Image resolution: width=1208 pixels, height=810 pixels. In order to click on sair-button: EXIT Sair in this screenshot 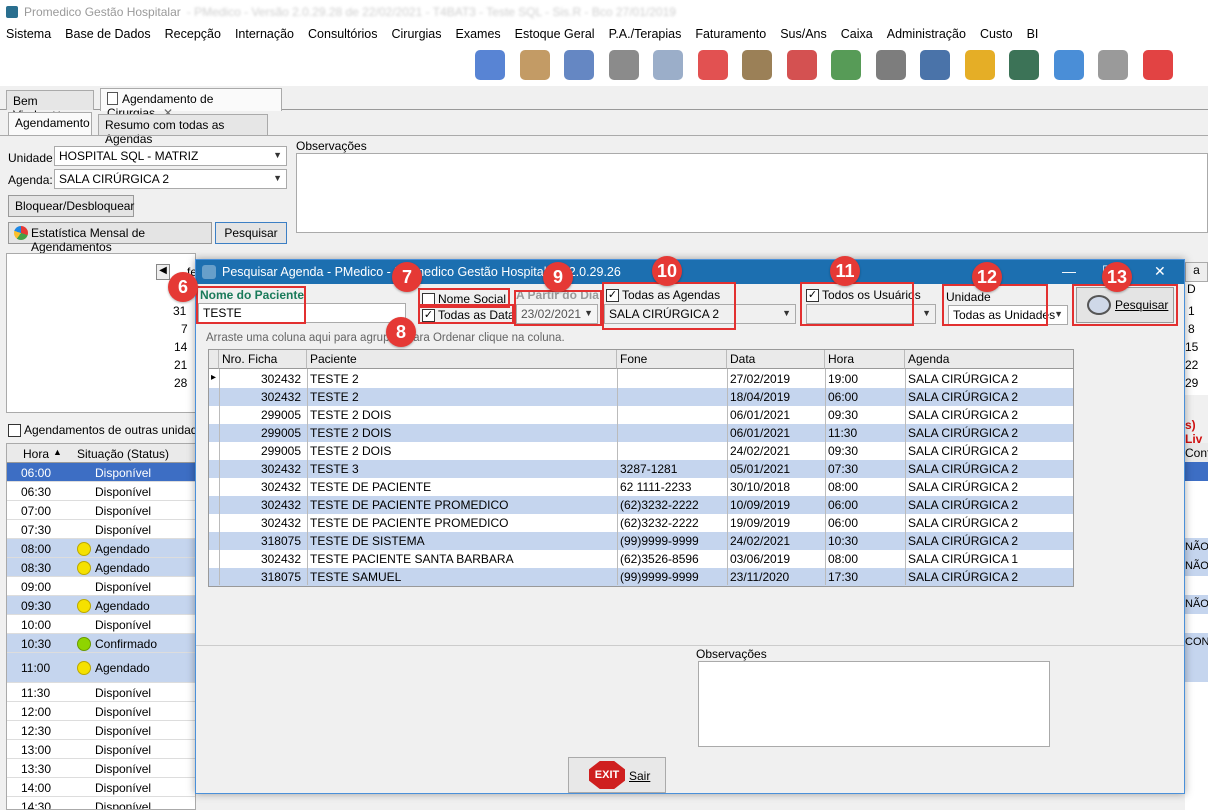, I will do `click(617, 775)`.